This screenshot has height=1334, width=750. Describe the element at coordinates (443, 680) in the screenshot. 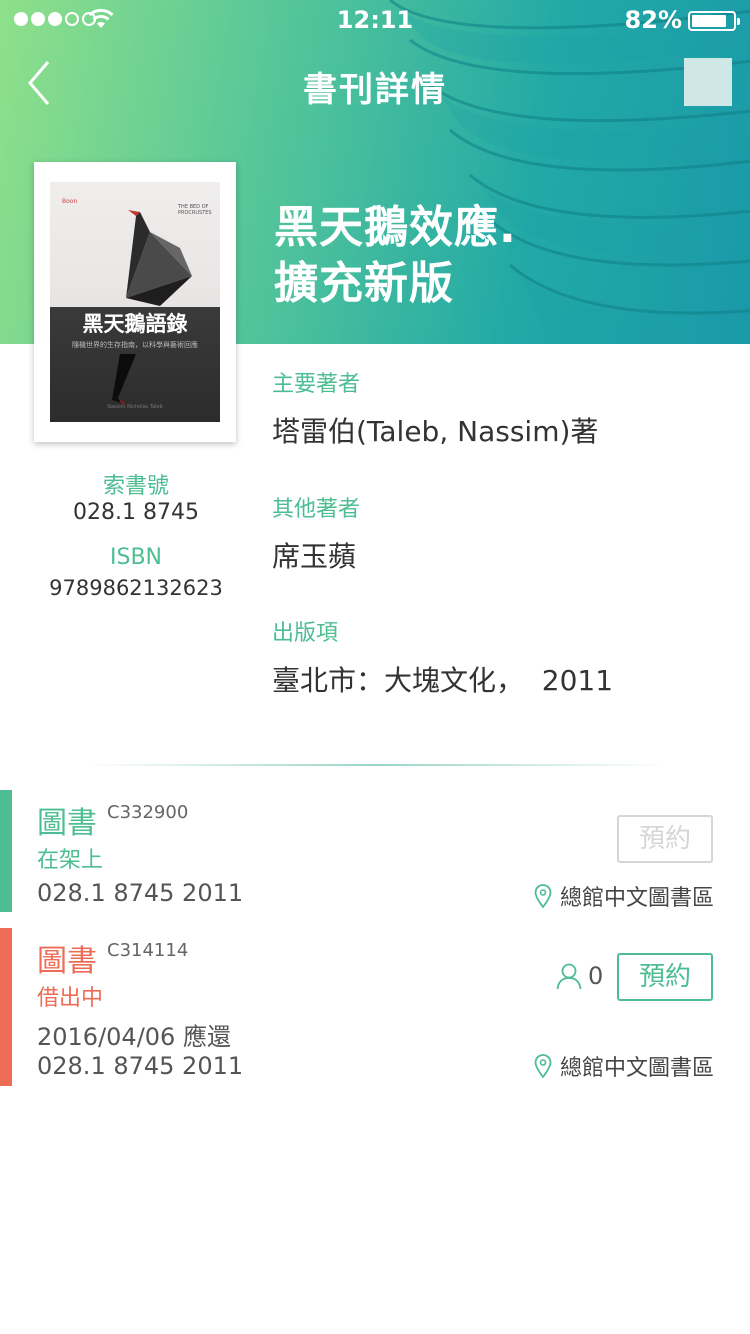

I see `publication-value: 臺北市：大塊文化， 2011` at that location.